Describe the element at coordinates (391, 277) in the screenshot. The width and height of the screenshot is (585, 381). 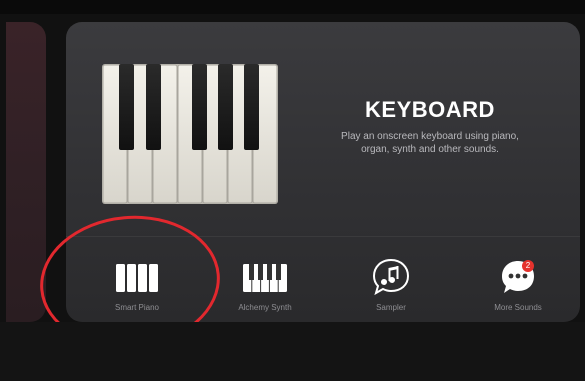
I see `sampler-icon` at that location.